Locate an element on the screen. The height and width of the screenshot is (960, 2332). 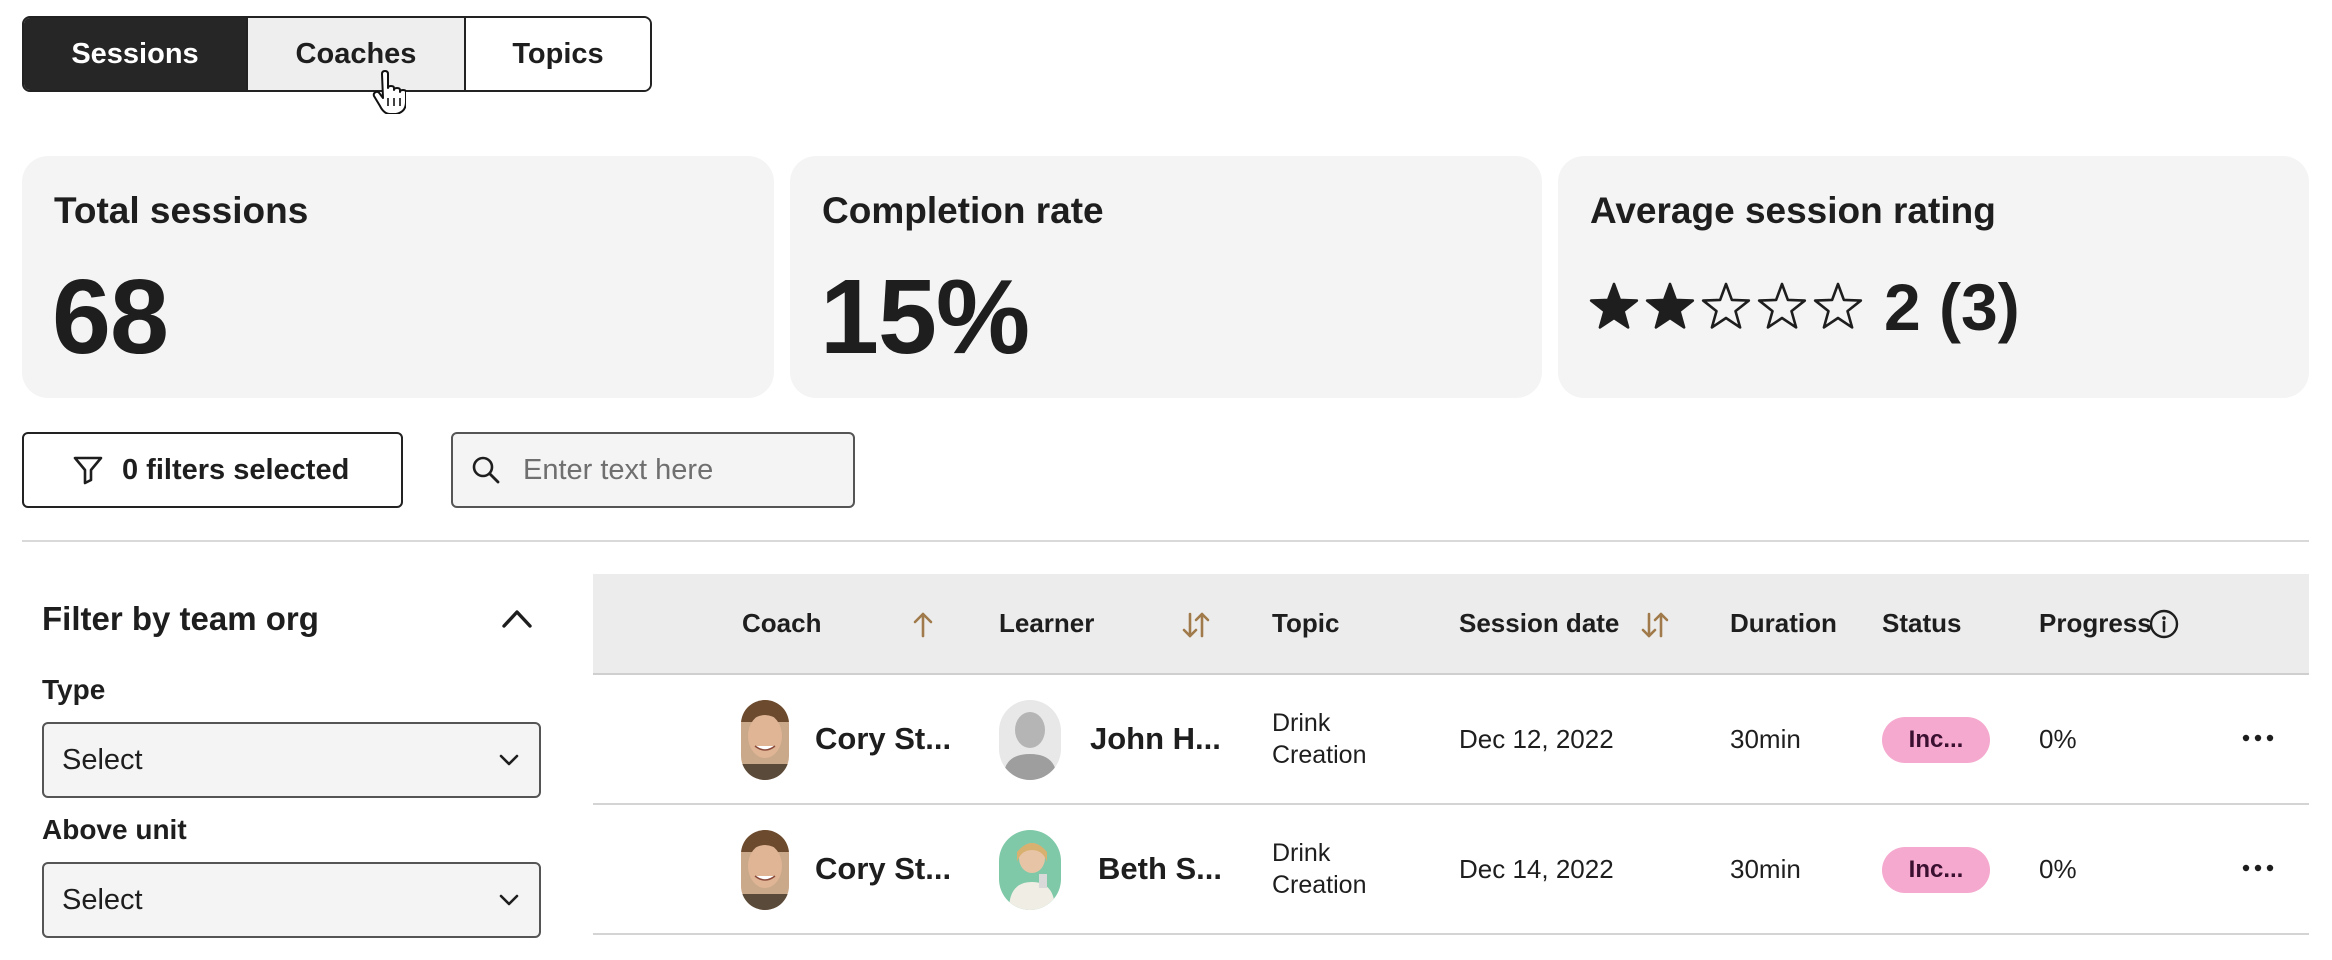
column-header-topic: Topic is located at coordinates (1306, 623).